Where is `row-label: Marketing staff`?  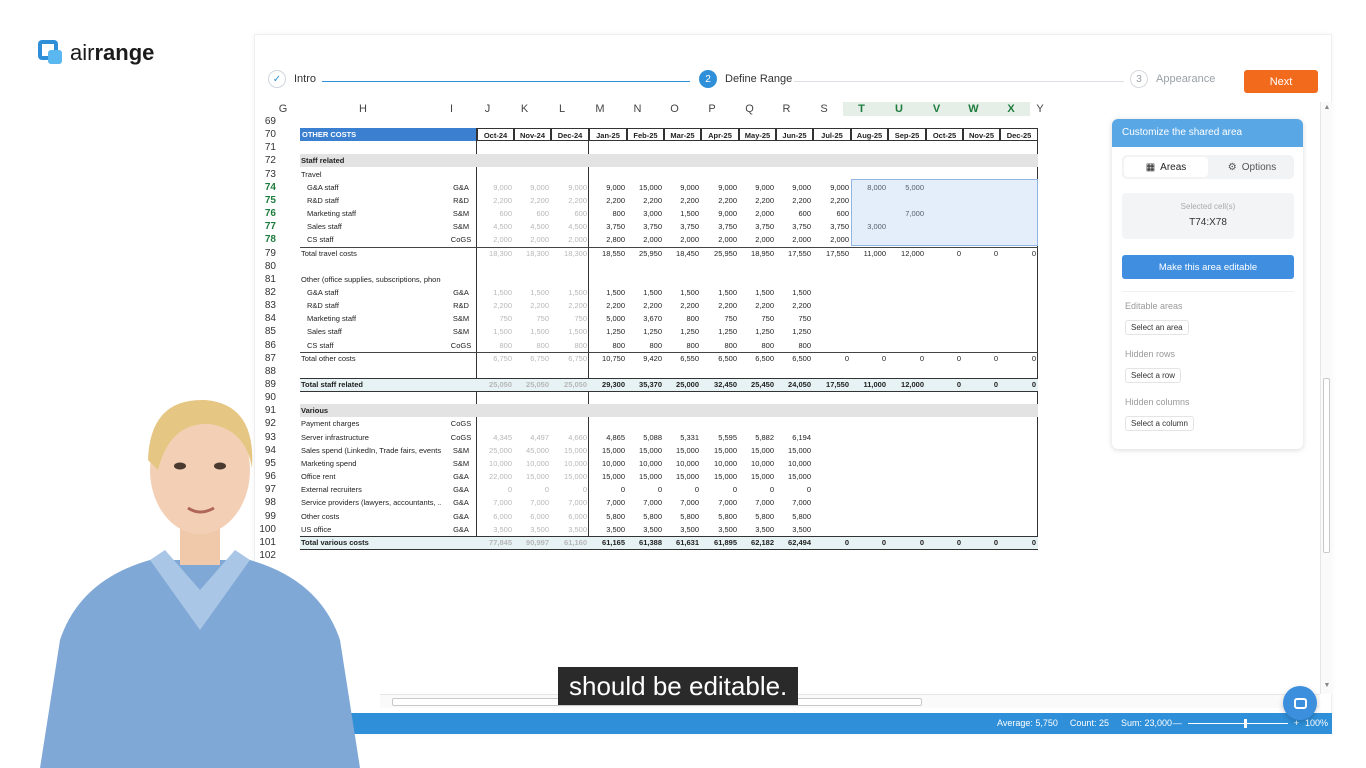 row-label: Marketing staff is located at coordinates (374, 213).